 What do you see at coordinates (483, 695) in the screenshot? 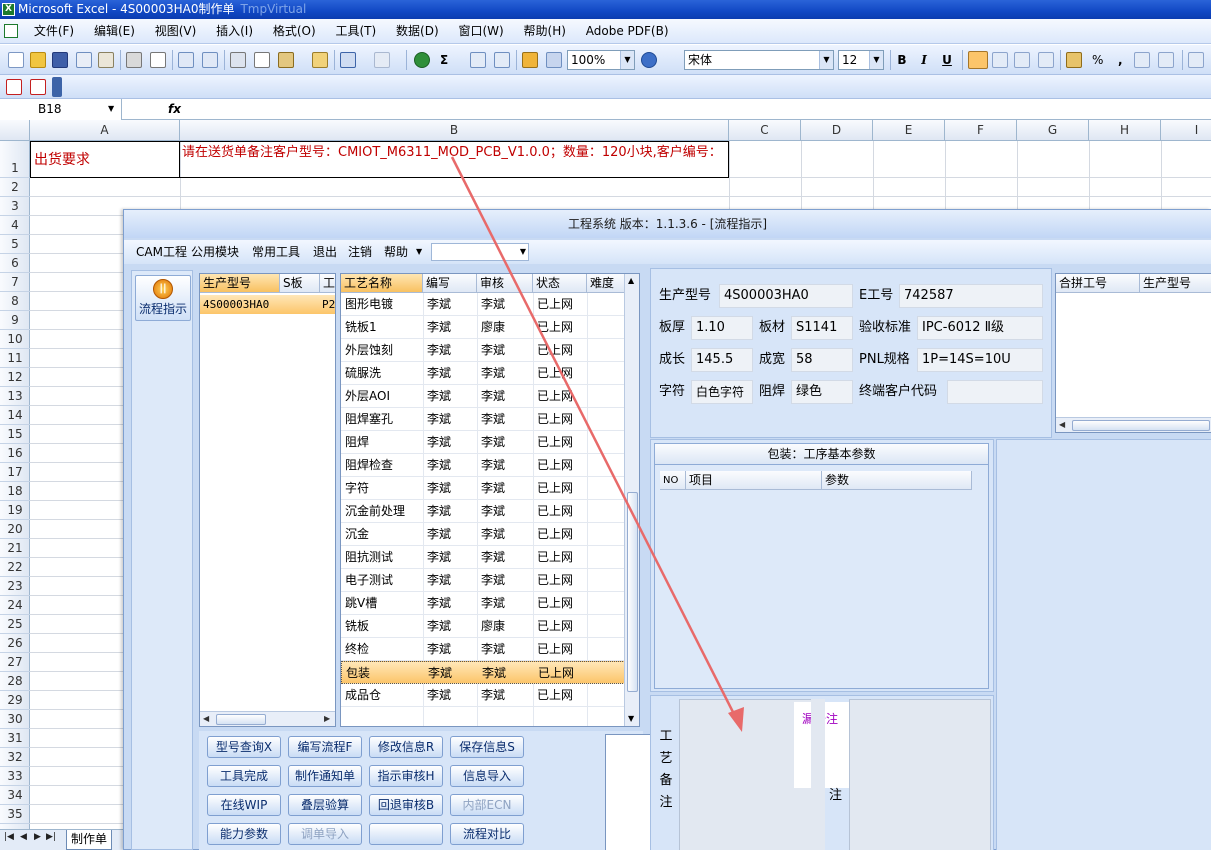
I see `table-row: 成品仓 李斌 李斌 已上网` at bounding box center [483, 695].